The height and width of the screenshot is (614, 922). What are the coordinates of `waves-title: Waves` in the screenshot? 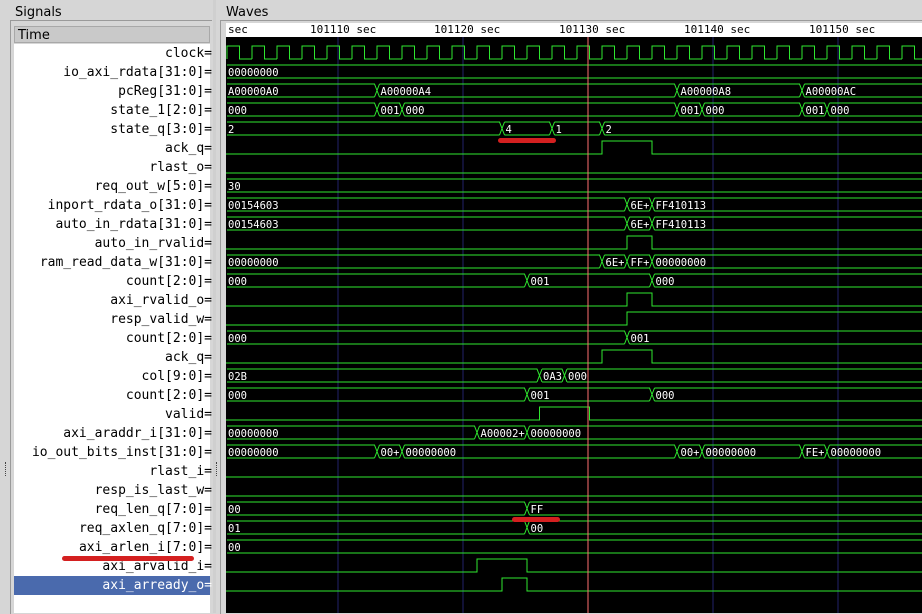 It's located at (247, 12).